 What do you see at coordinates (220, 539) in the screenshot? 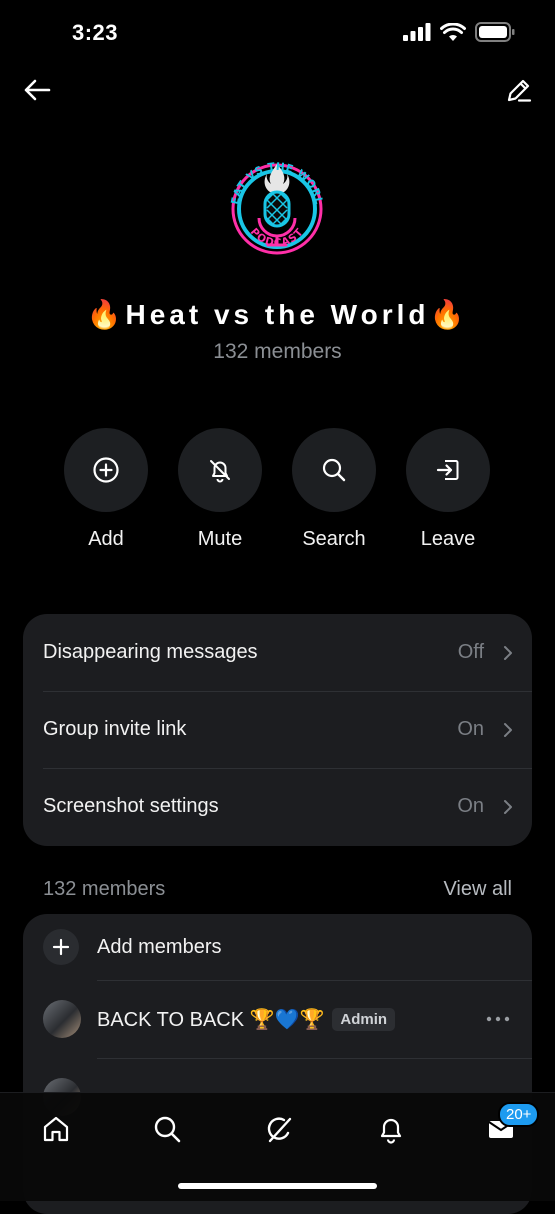
I see `mute-action-label: Mute` at bounding box center [220, 539].